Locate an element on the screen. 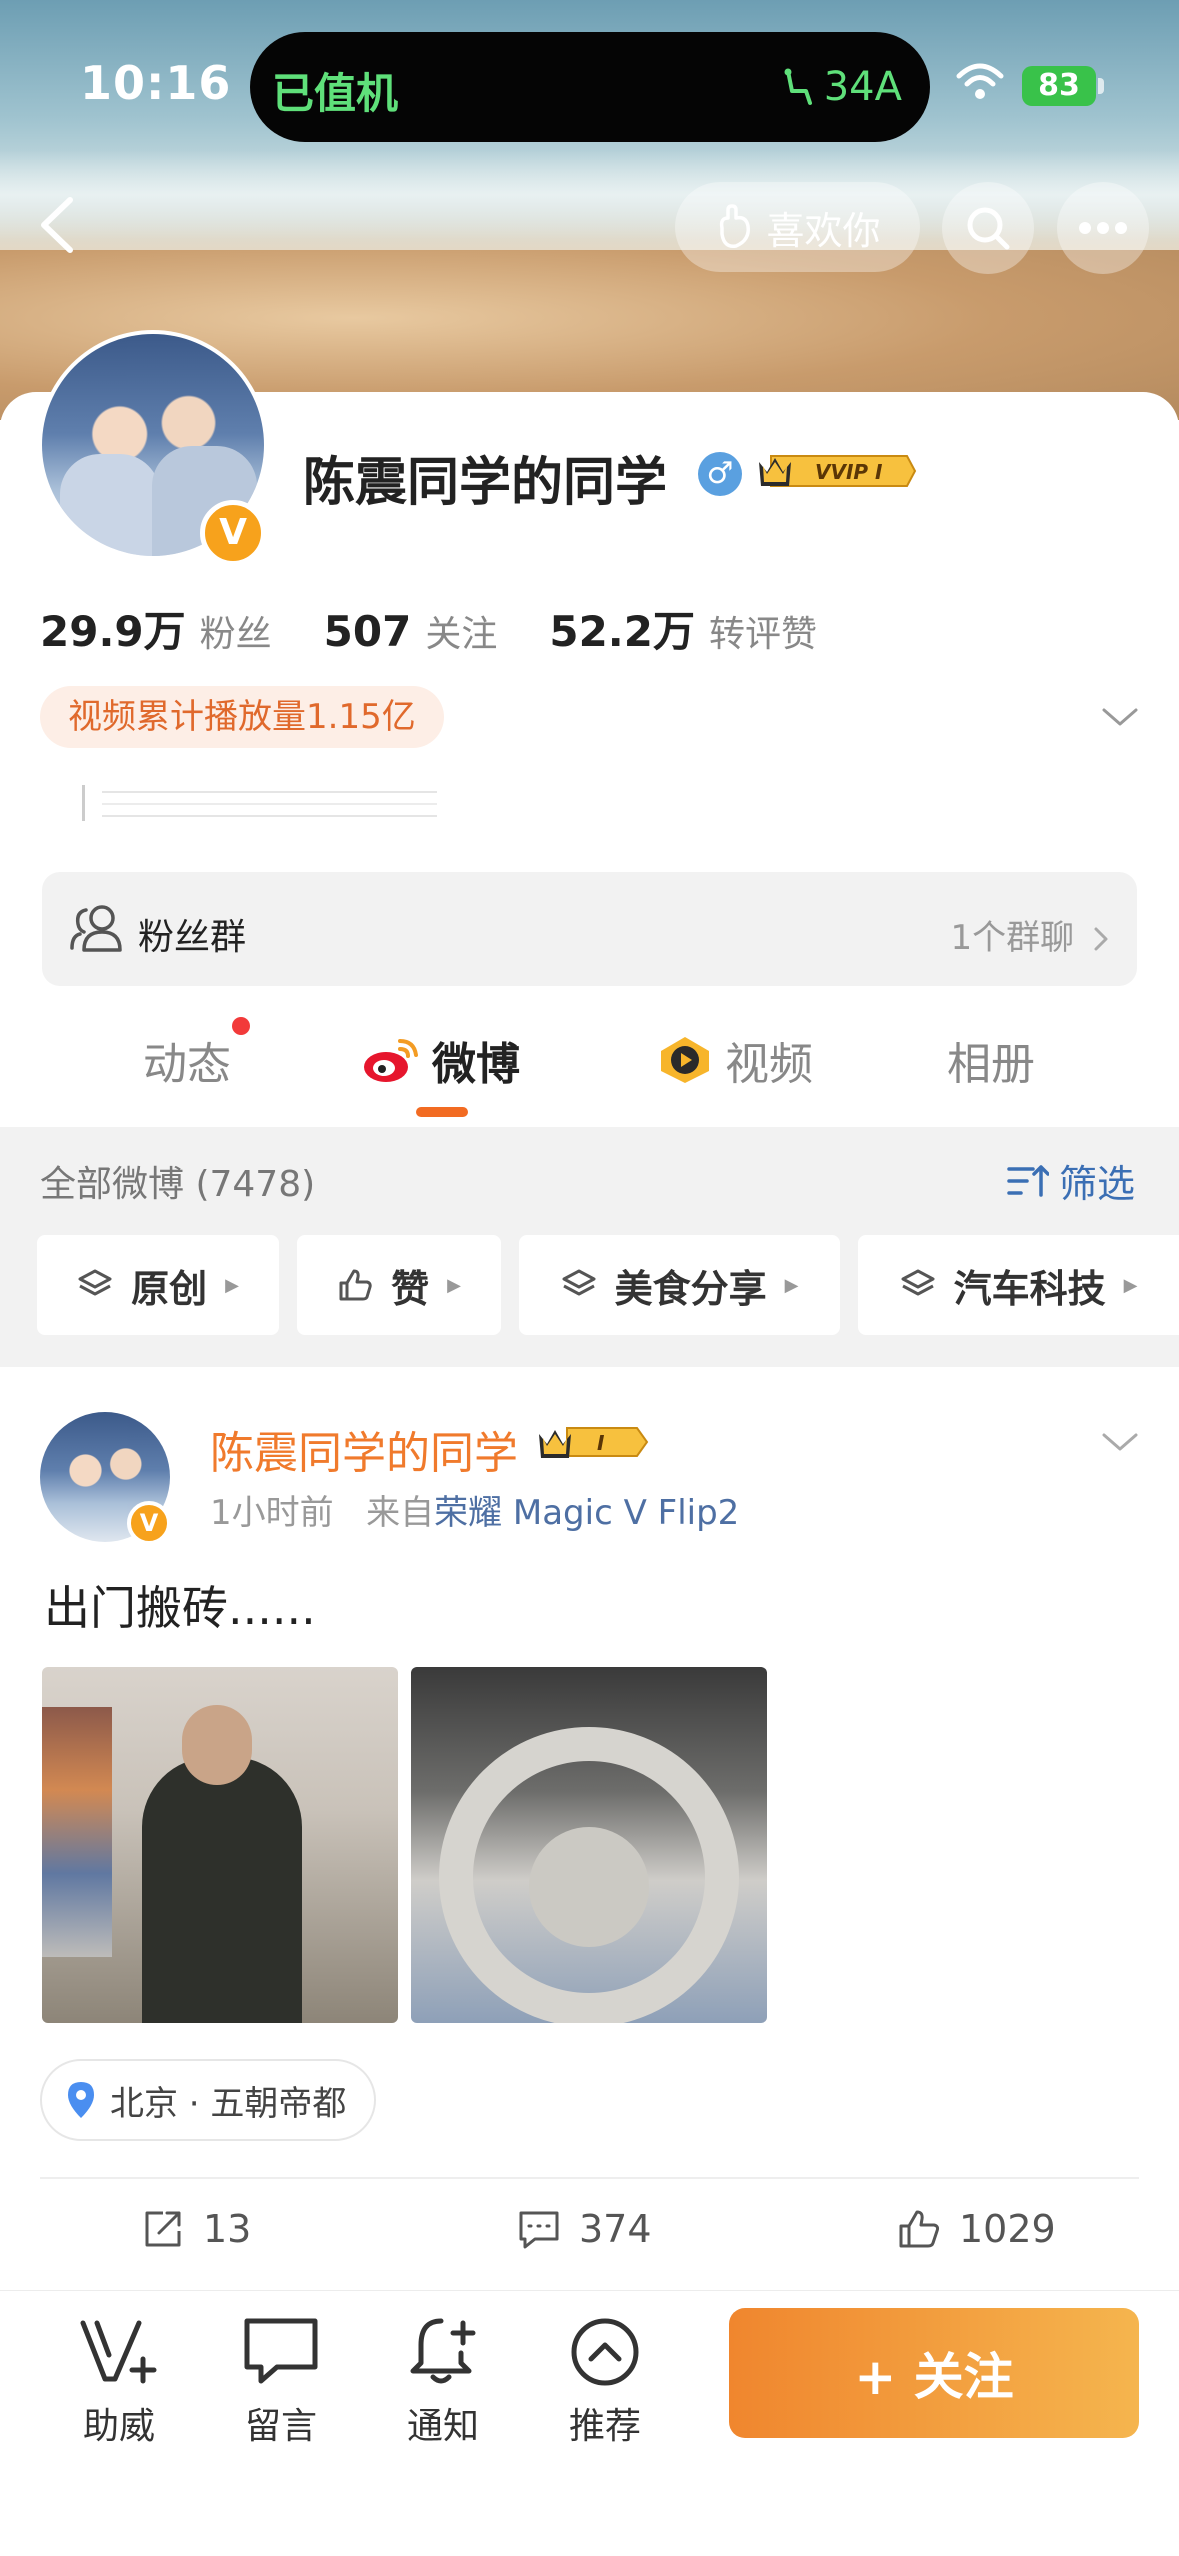 Image resolution: width=1179 pixels, height=2556 pixels. group-people-icon is located at coordinates (96, 928).